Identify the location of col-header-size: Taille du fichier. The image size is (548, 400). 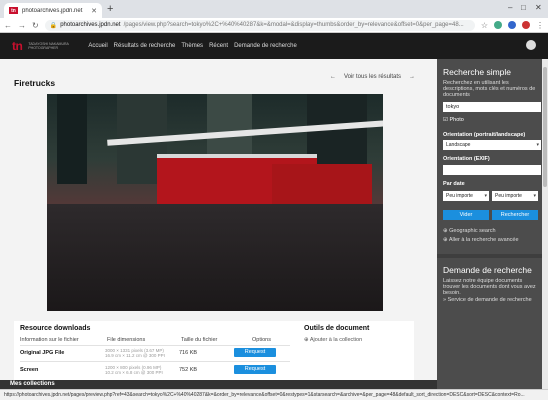
(199, 340).